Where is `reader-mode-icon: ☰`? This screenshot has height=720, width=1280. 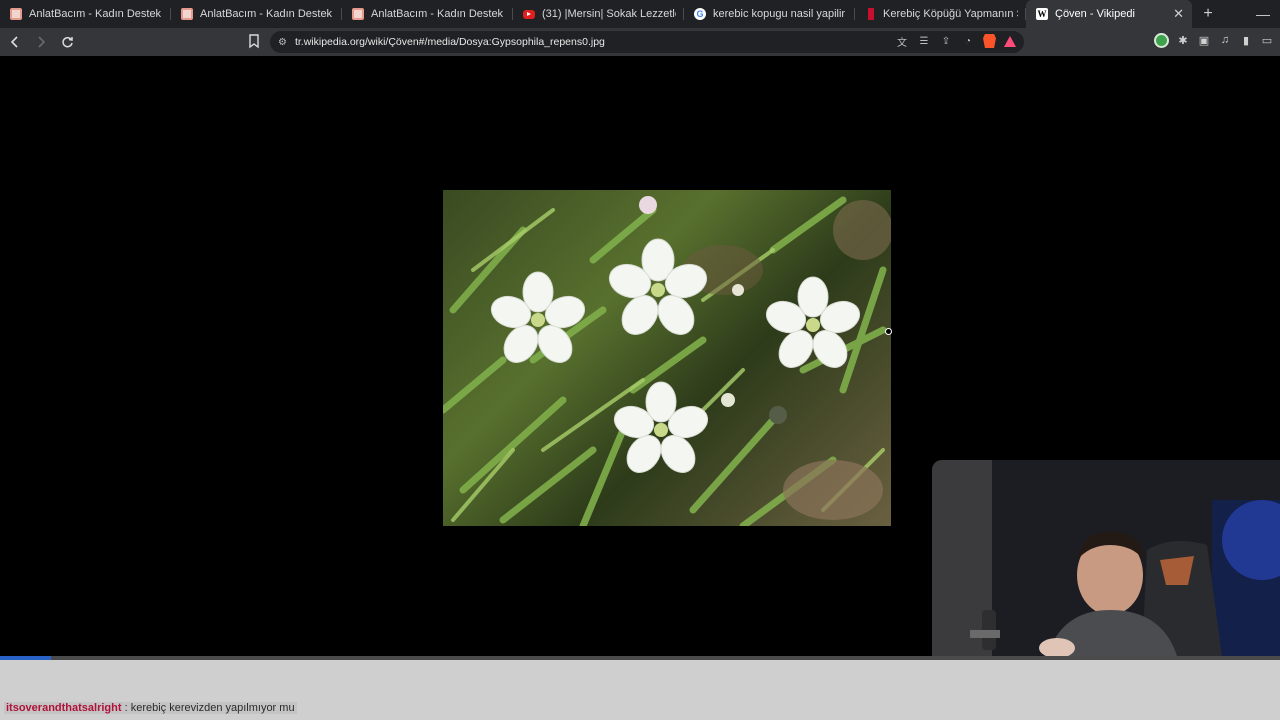 reader-mode-icon: ☰ is located at coordinates (924, 41).